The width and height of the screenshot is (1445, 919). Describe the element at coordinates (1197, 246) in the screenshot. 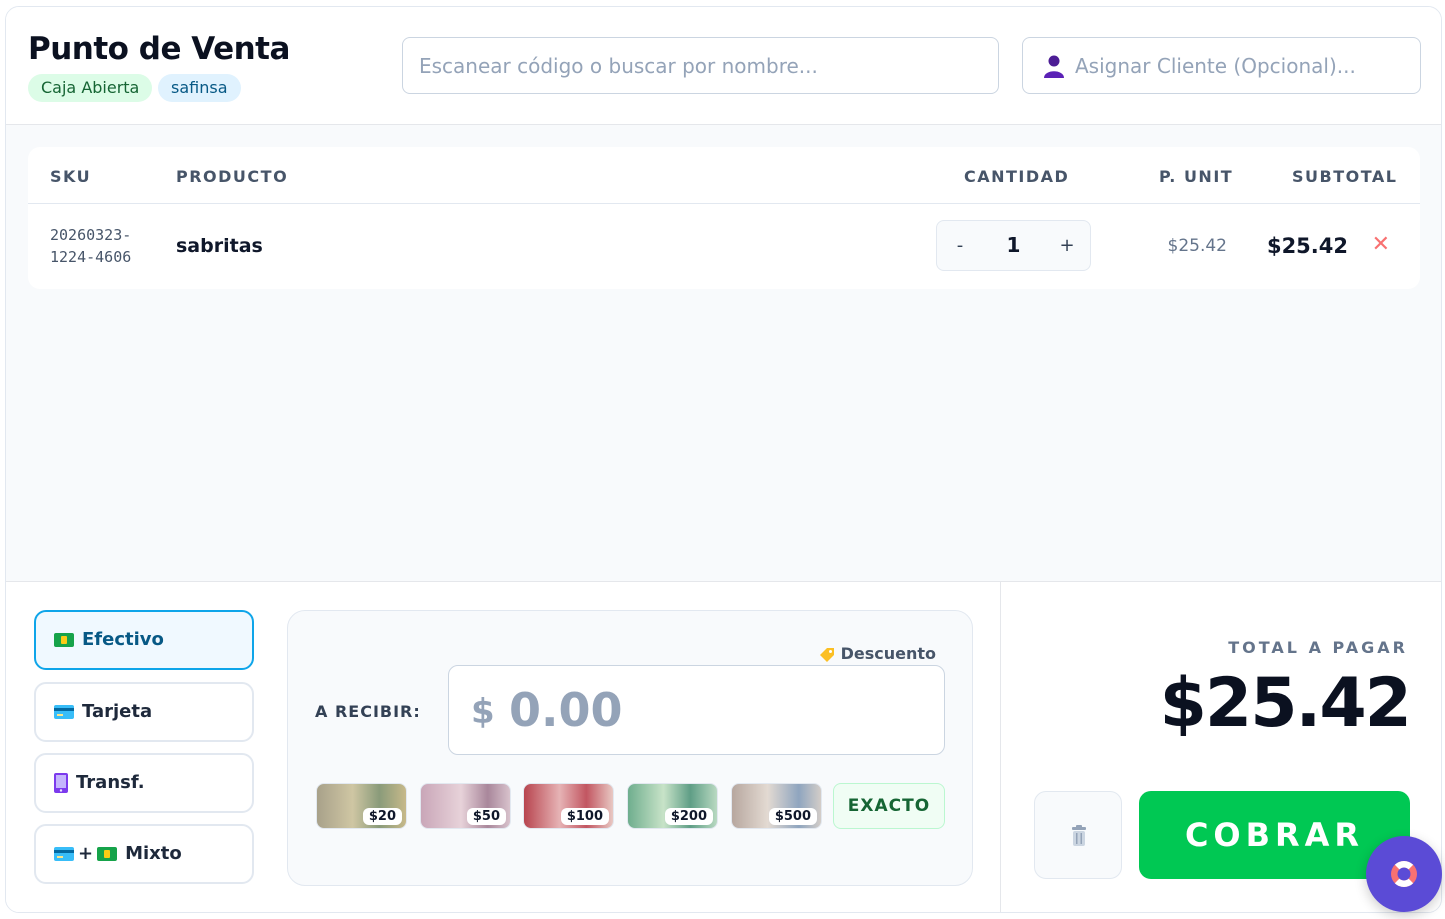

I see `item-unit-price: $25.42` at that location.